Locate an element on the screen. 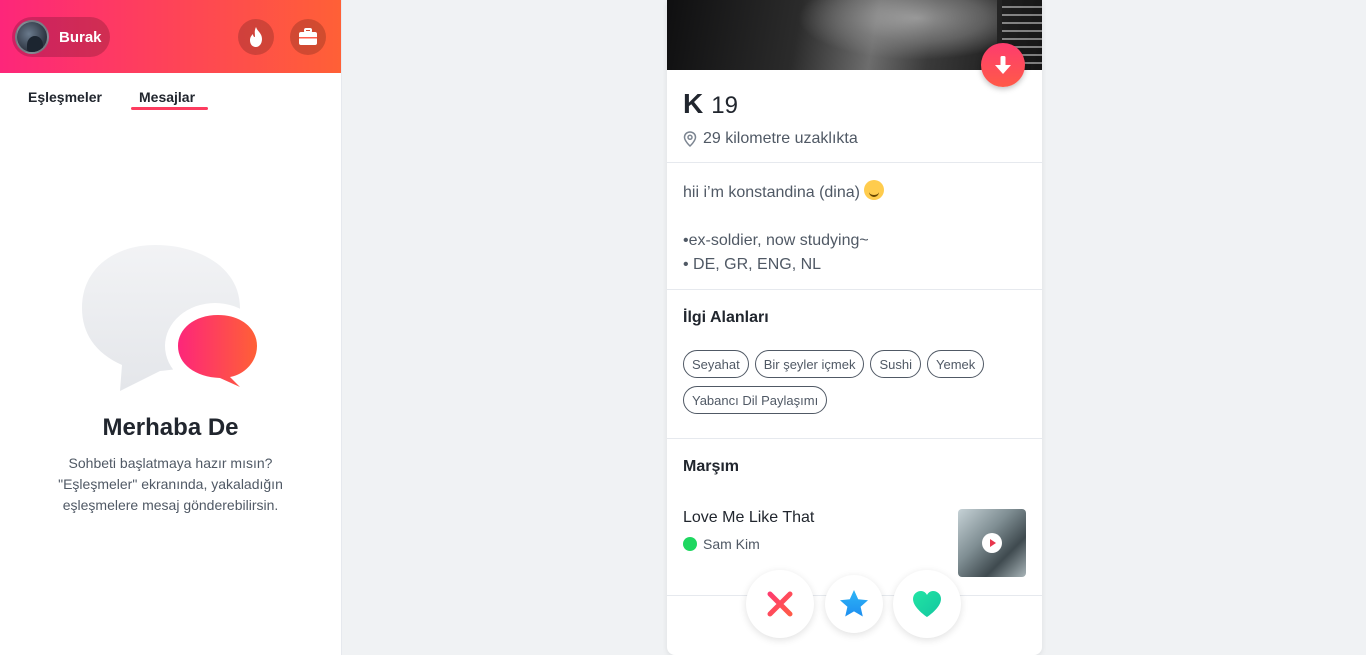  empty-state-title: Merhaba De is located at coordinates (170, 427).